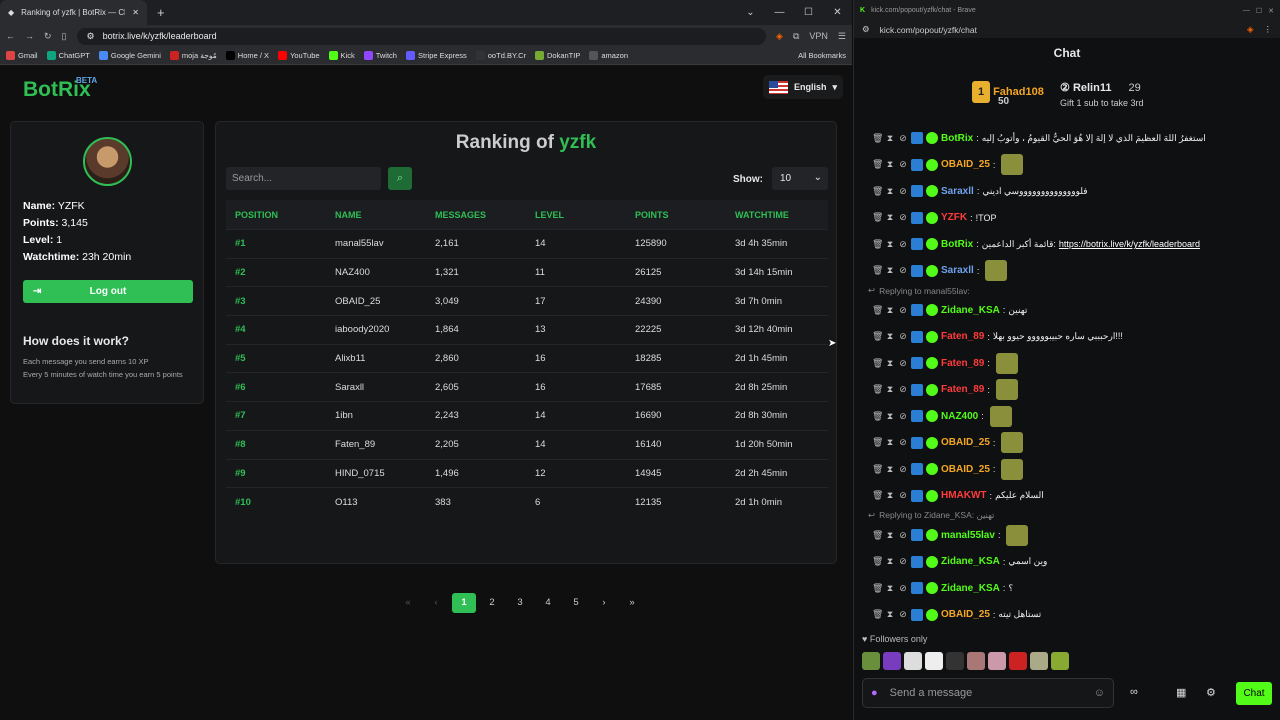 The height and width of the screenshot is (720, 1280). What do you see at coordinates (500, 55) in the screenshot?
I see `bookmark-item: ooTd.BY.Cr` at bounding box center [500, 55].